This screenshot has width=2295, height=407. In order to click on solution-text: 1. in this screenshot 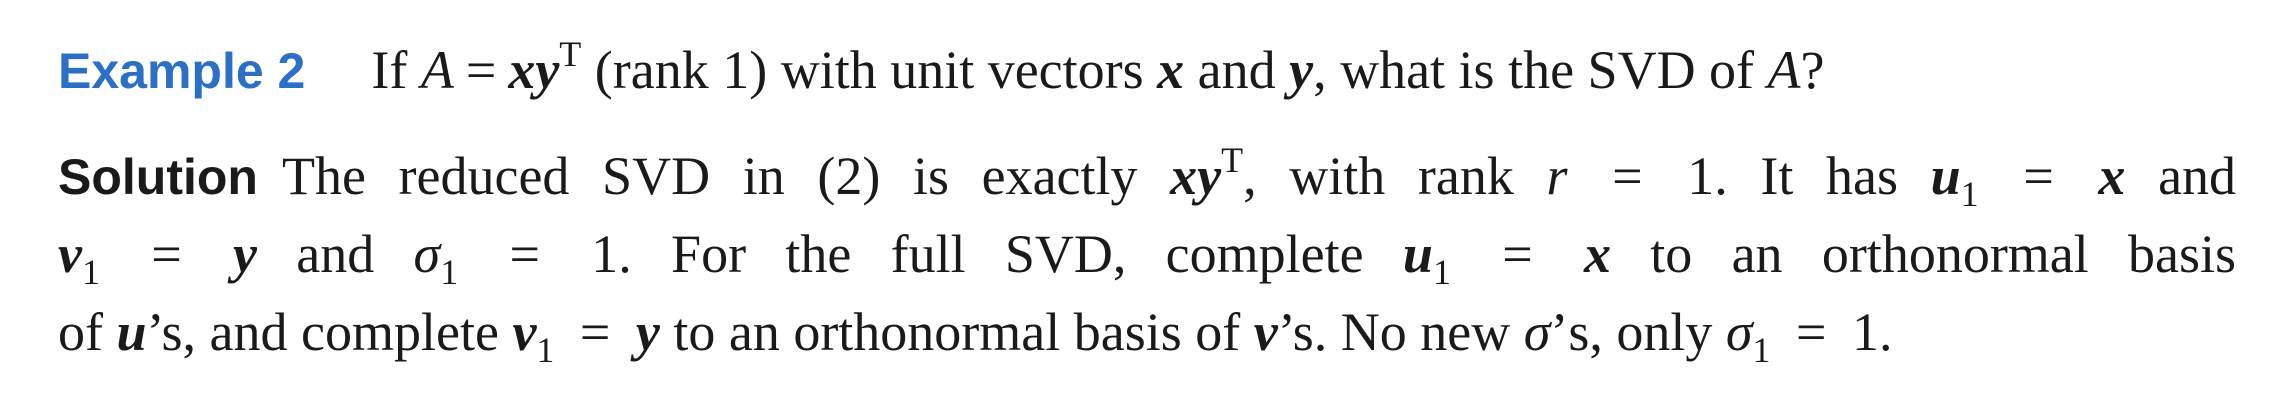, I will do `click(1872, 332)`.